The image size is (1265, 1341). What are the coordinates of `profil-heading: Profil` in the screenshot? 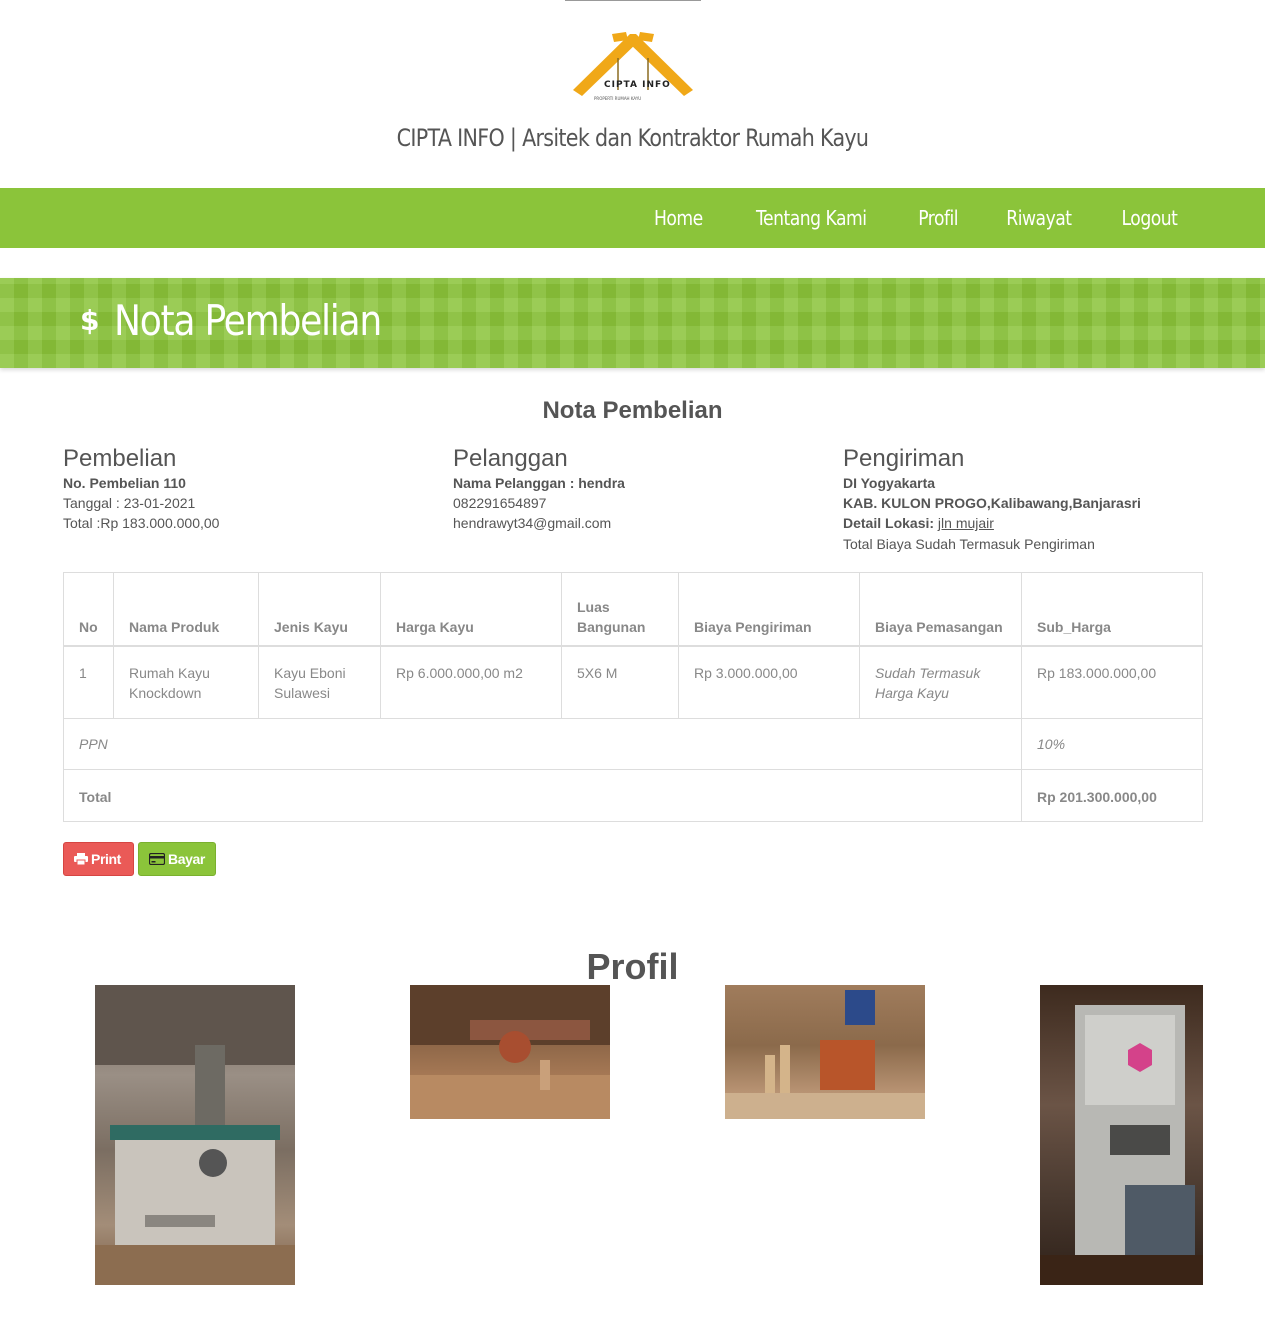 It's located at (632, 966).